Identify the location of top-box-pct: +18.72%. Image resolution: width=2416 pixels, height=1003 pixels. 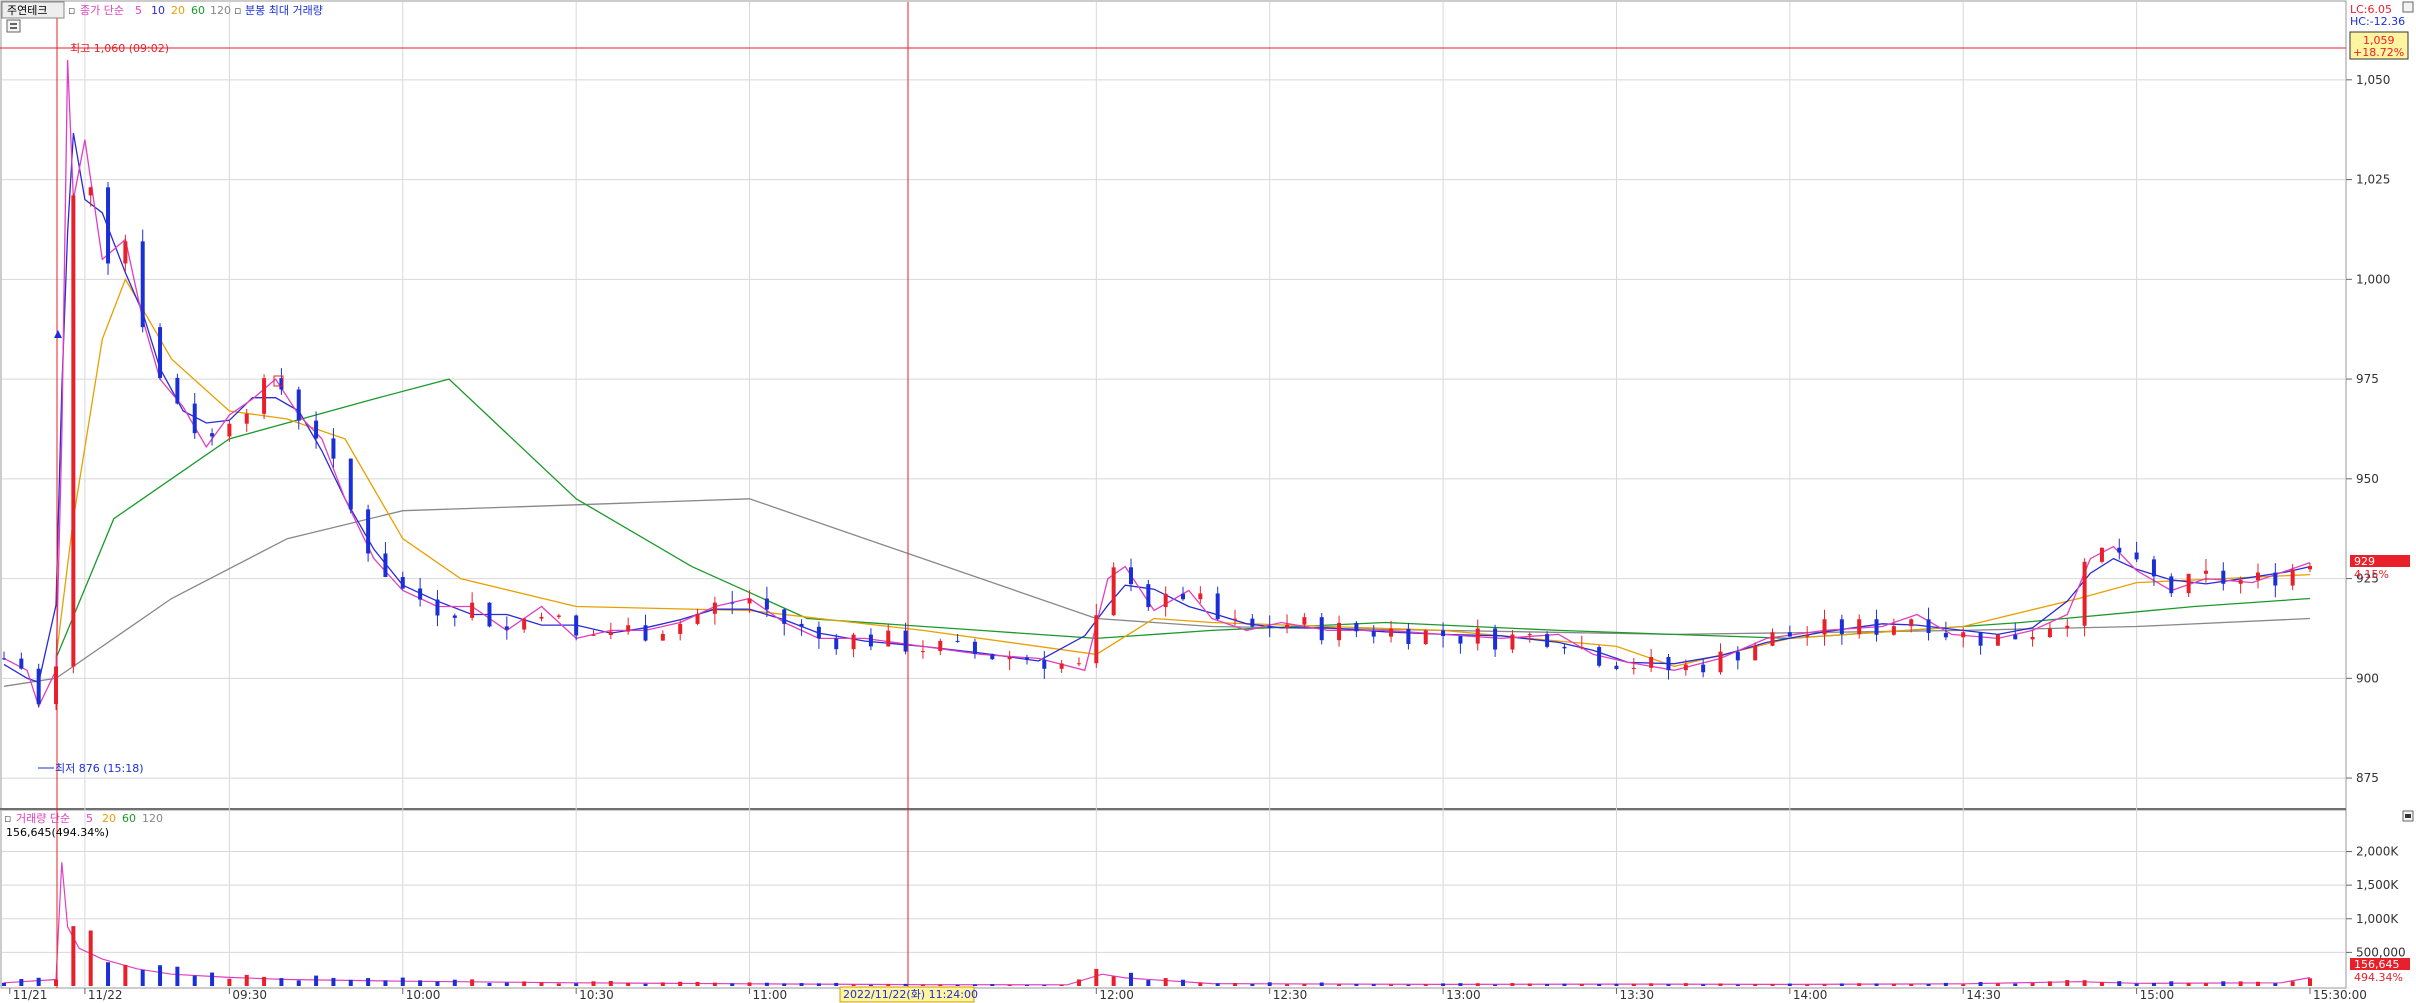
(2378, 52).